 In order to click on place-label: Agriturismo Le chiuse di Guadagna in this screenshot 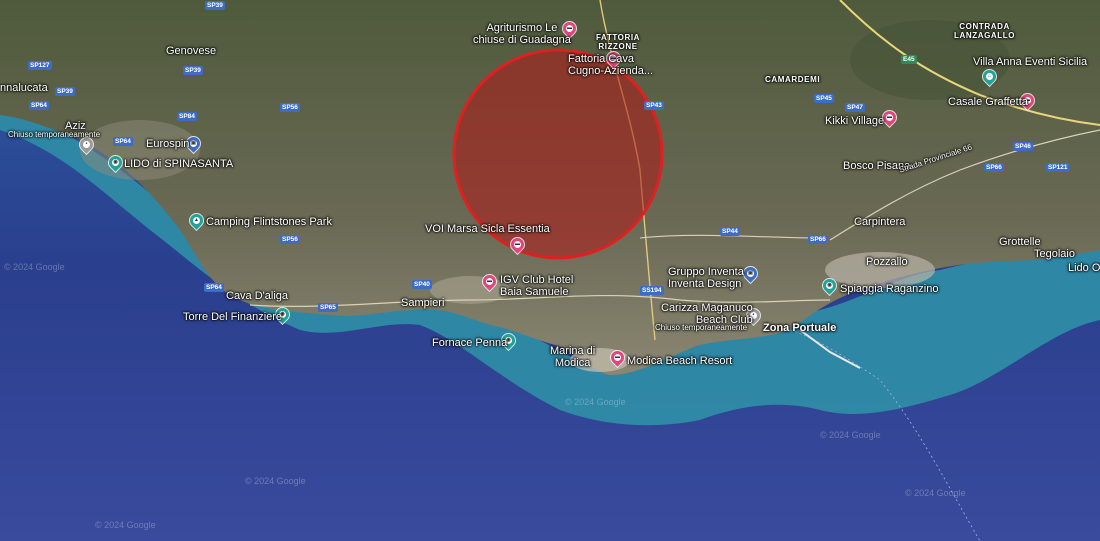, I will do `click(522, 34)`.